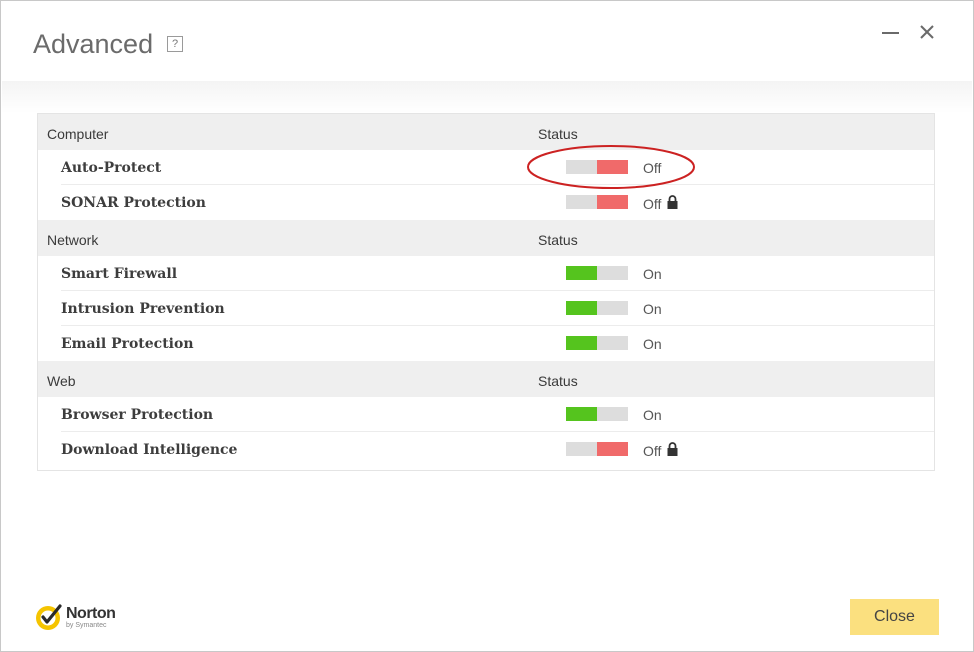  Describe the element at coordinates (927, 32) in the screenshot. I see `close-icon` at that location.